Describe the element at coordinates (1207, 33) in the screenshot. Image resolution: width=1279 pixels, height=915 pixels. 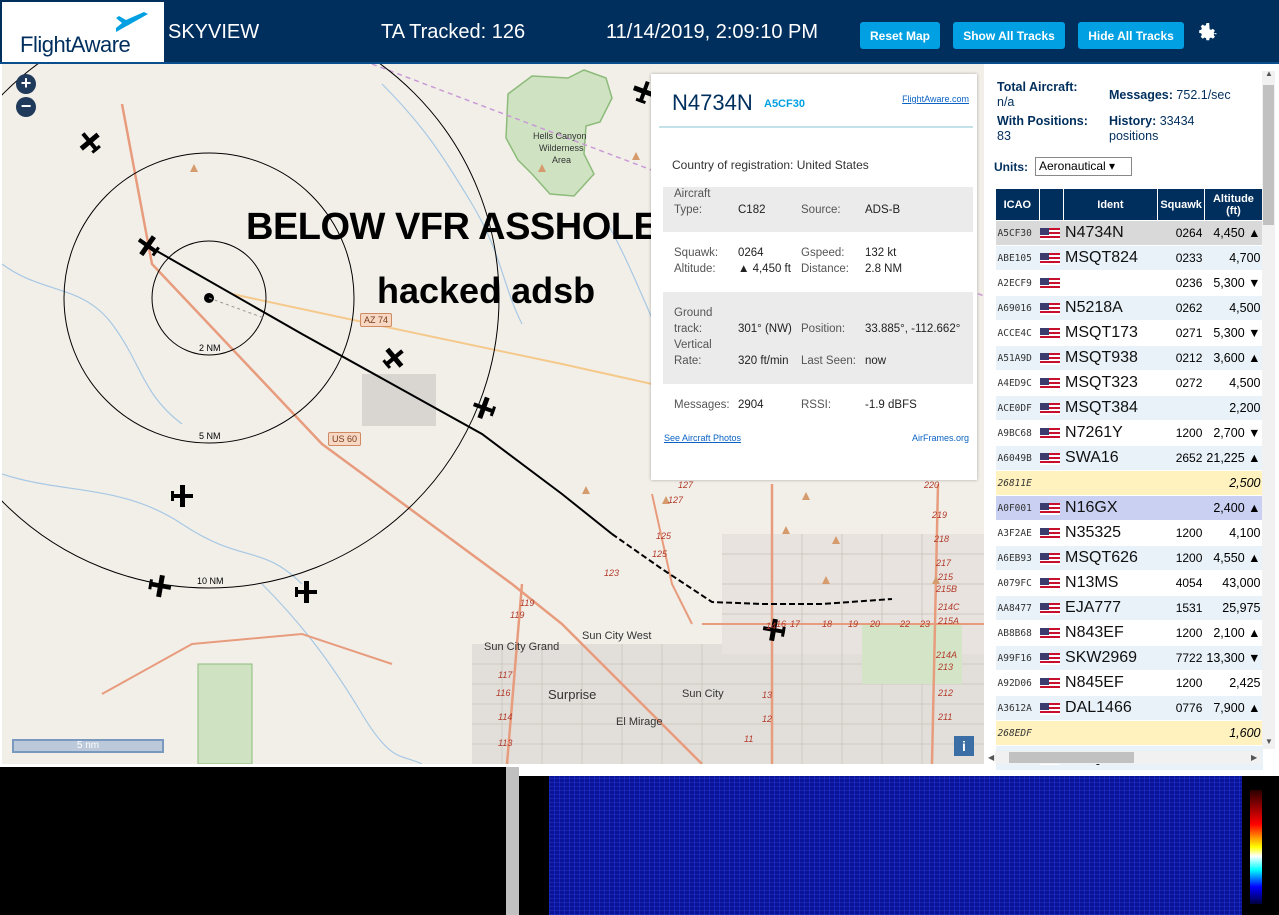
I see `gear-icon` at that location.